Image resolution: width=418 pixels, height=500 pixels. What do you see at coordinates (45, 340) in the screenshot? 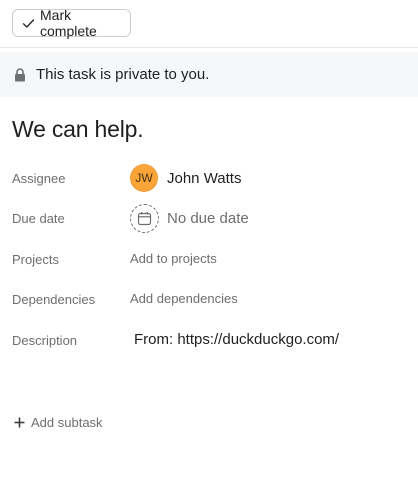
I see `description-label: Description` at bounding box center [45, 340].